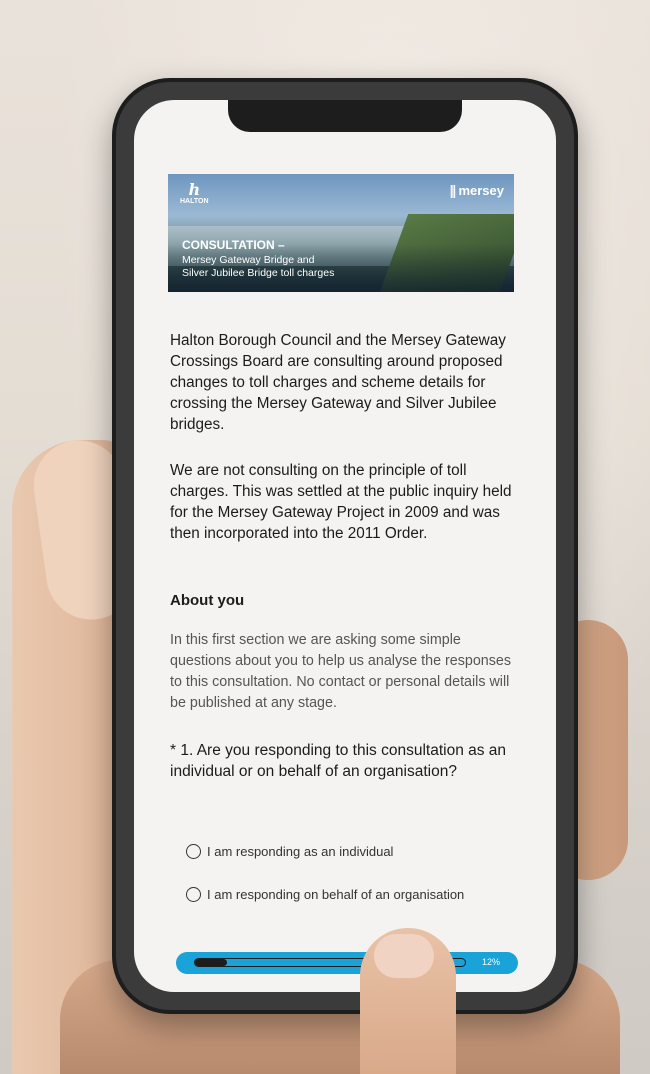 The height and width of the screenshot is (1074, 650). What do you see at coordinates (453, 190) in the screenshot?
I see `bridge-icon: |||` at bounding box center [453, 190].